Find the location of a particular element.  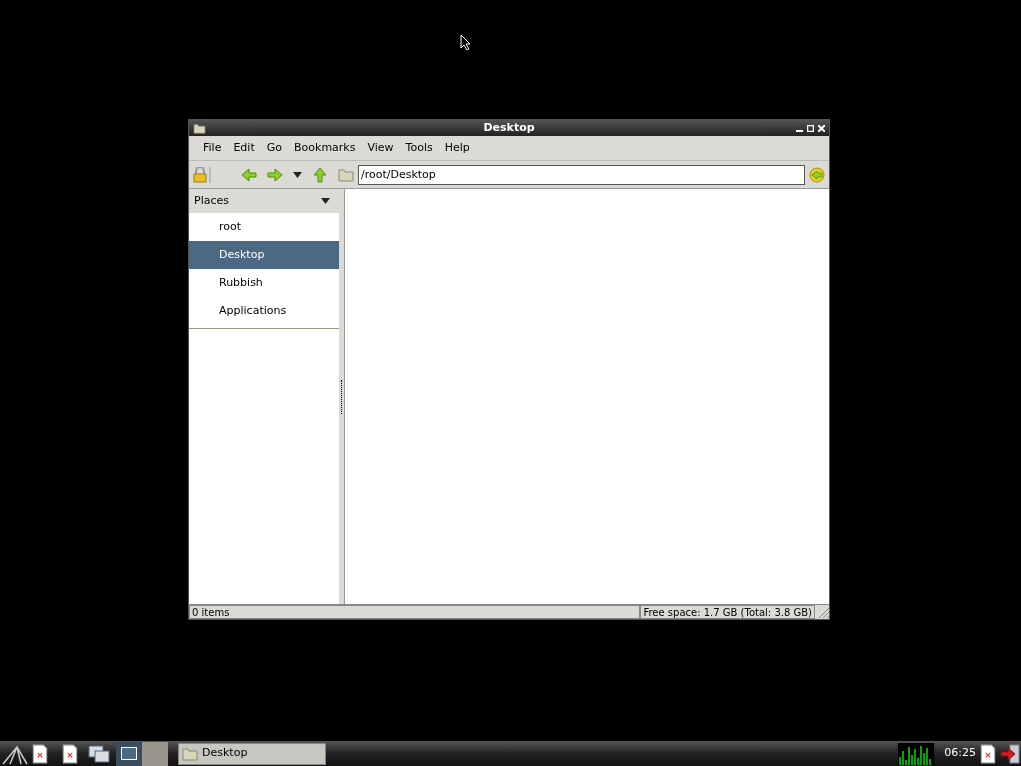

places-header: Places is located at coordinates (264, 201).